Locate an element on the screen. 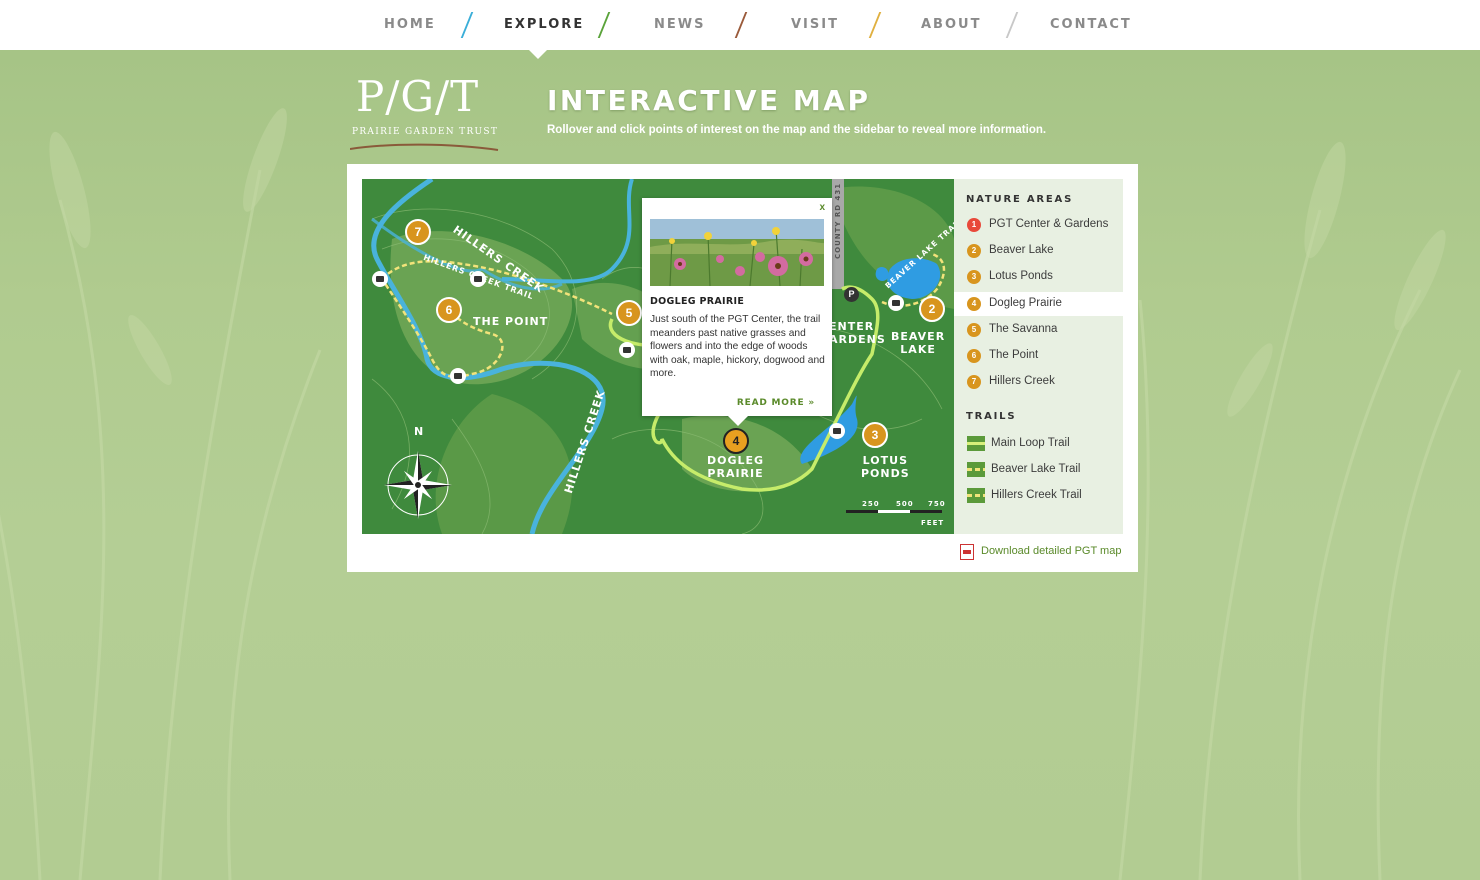 Image resolution: width=1480 pixels, height=880 pixels. scale-unit: FEET is located at coordinates (933, 523).